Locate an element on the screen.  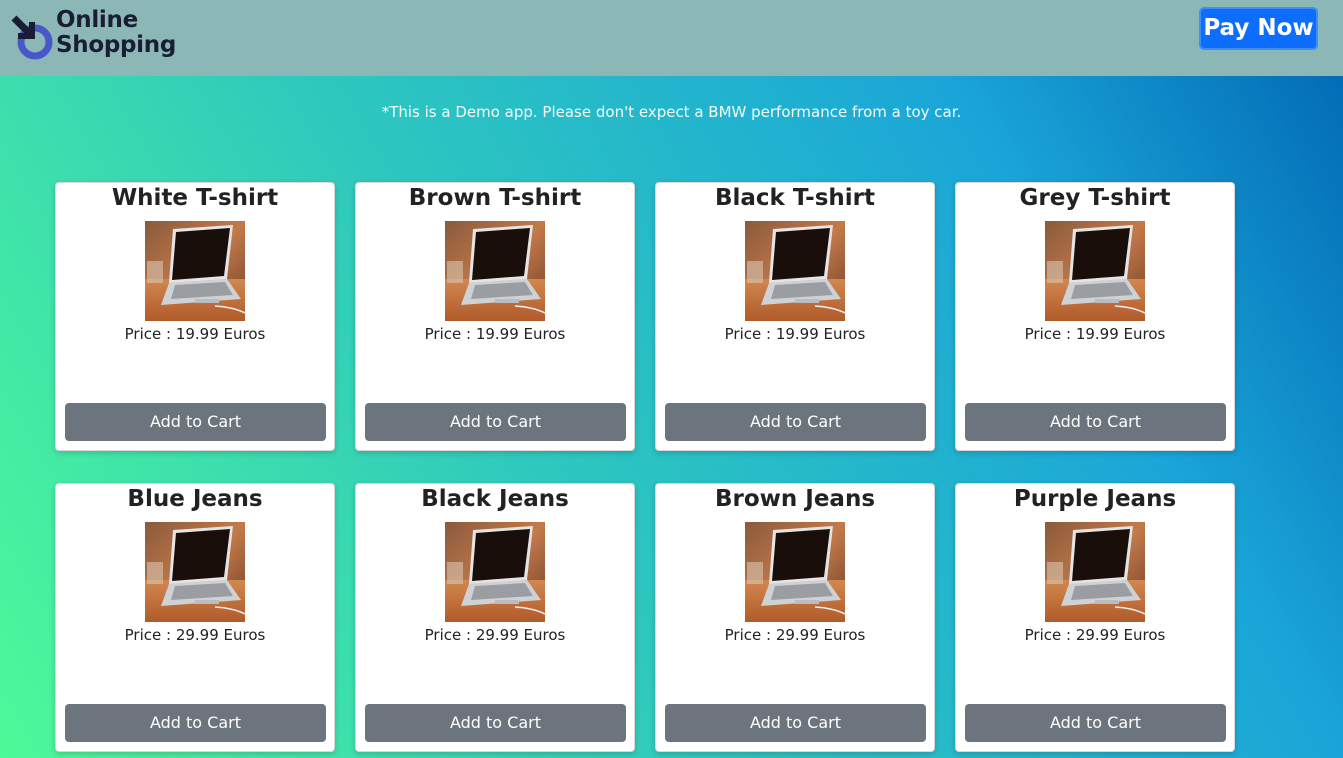
product-title: Black T-shirt is located at coordinates (794, 198).